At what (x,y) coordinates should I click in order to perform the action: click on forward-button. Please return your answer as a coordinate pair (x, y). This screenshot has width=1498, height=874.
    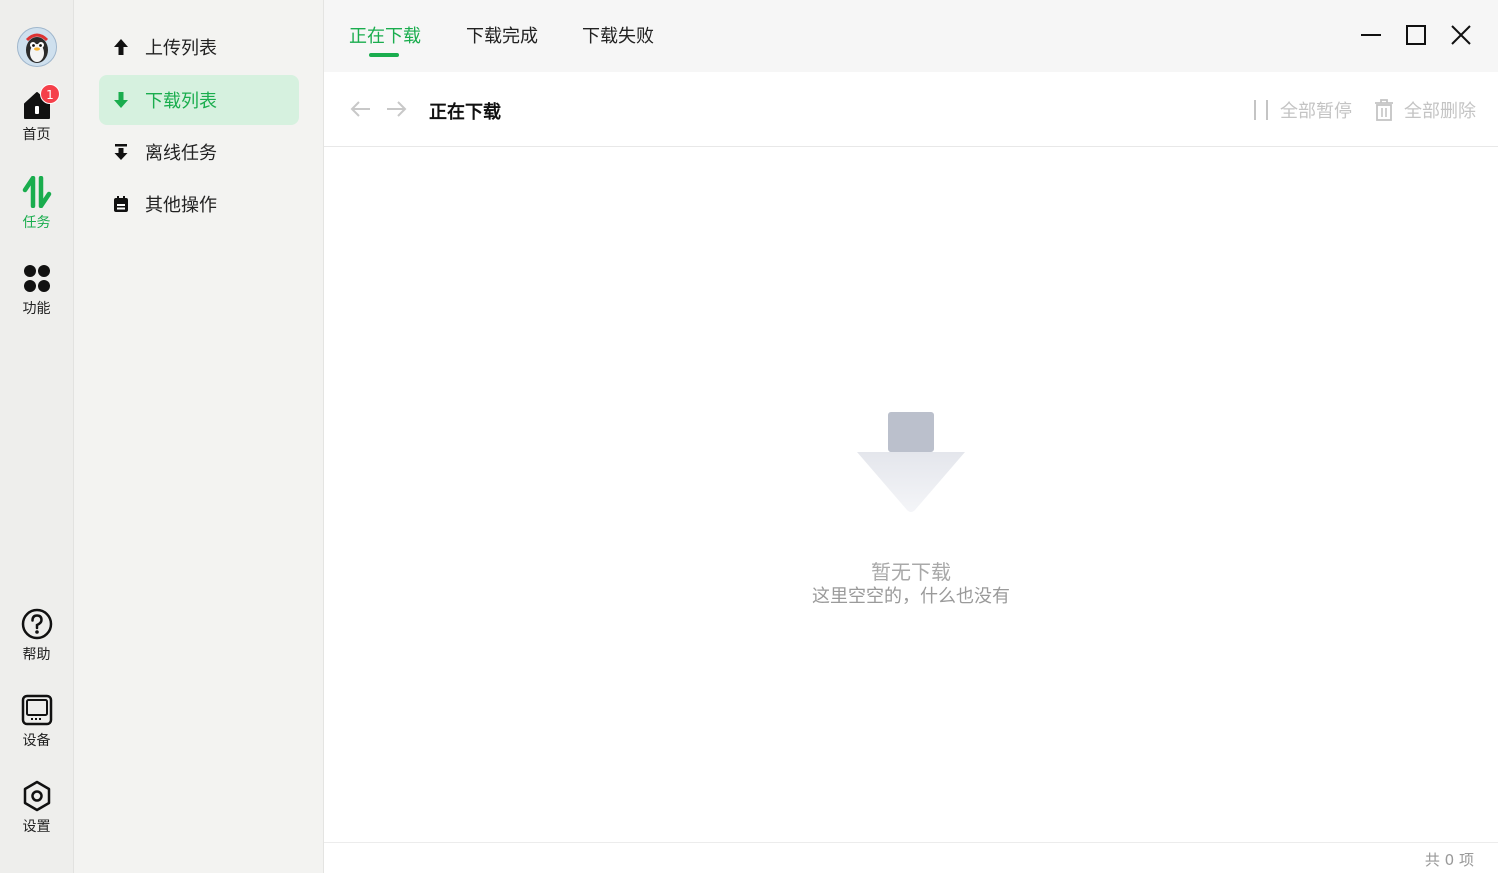
    Looking at the image, I should click on (396, 109).